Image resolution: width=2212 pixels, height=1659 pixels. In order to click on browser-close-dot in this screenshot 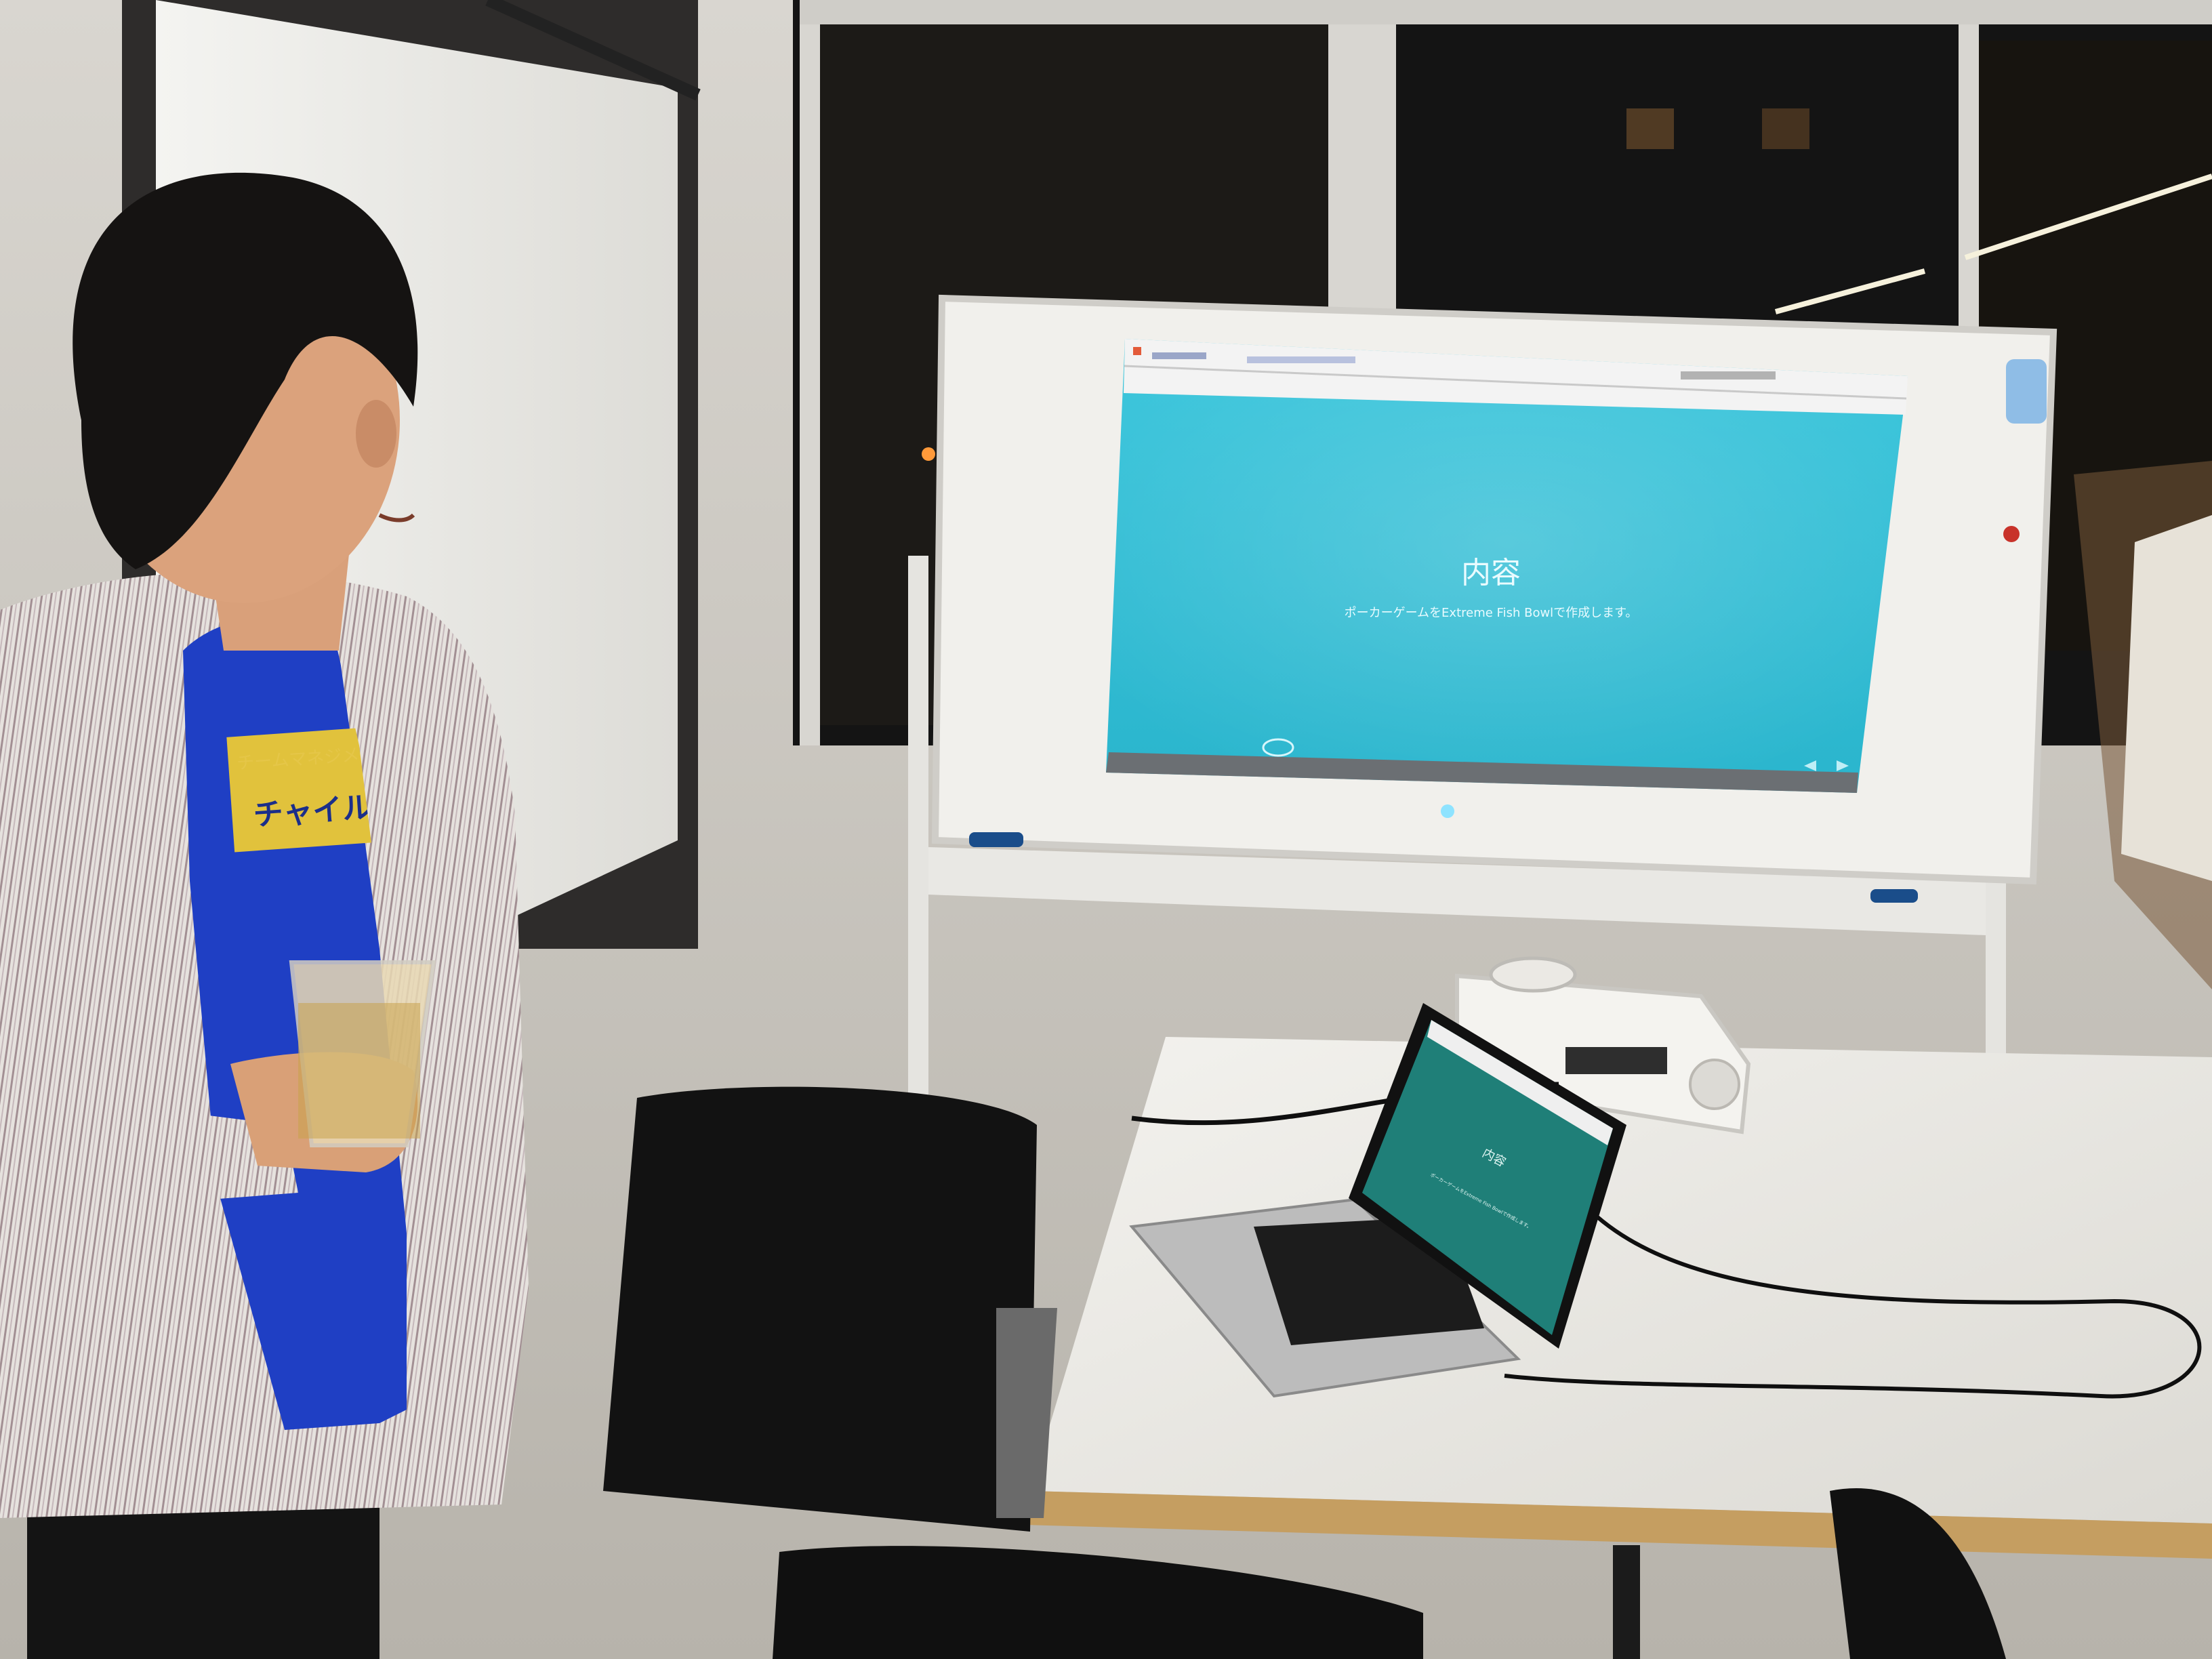, I will do `click(1137, 351)`.